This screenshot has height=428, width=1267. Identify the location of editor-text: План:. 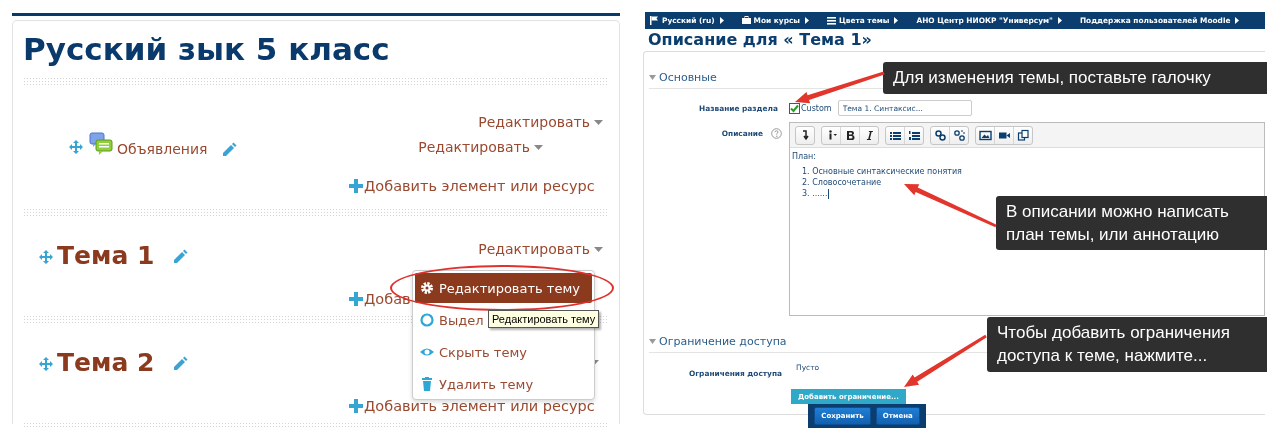
(804, 156).